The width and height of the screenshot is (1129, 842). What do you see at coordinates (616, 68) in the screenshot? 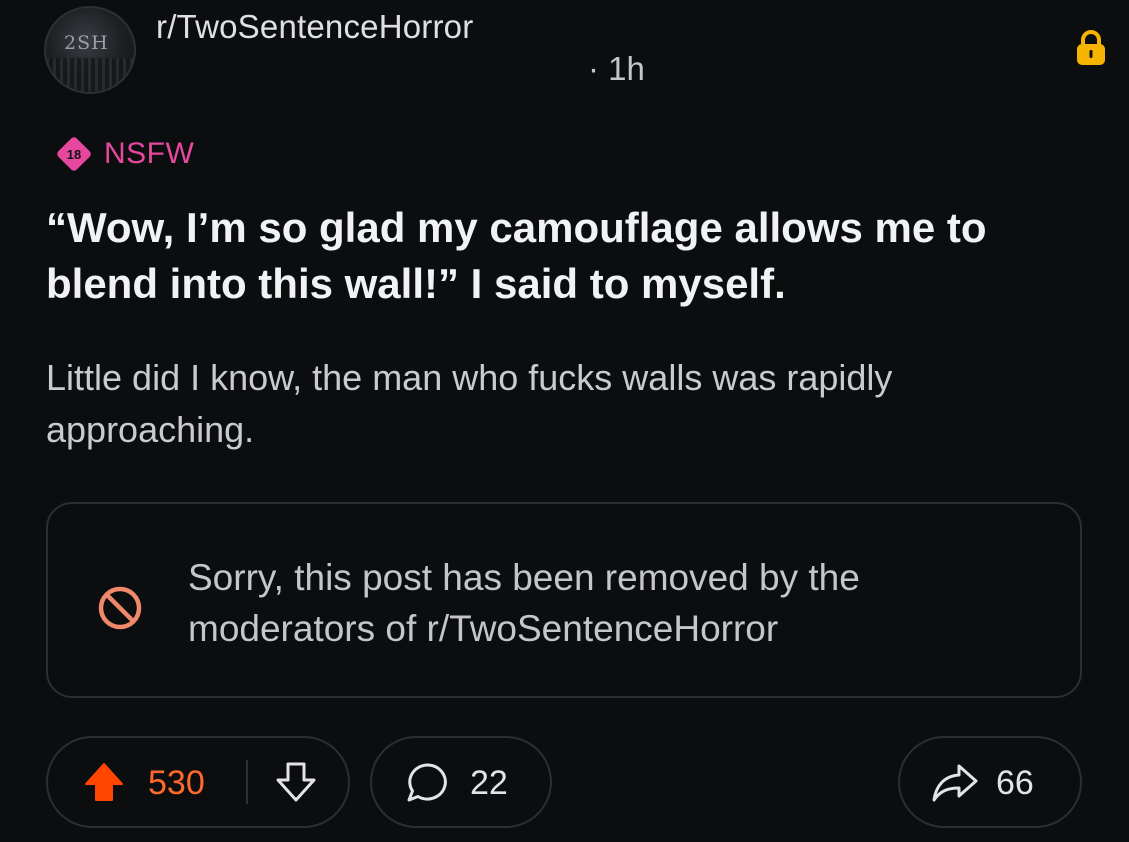
I see `post-timestamp: · 1h` at bounding box center [616, 68].